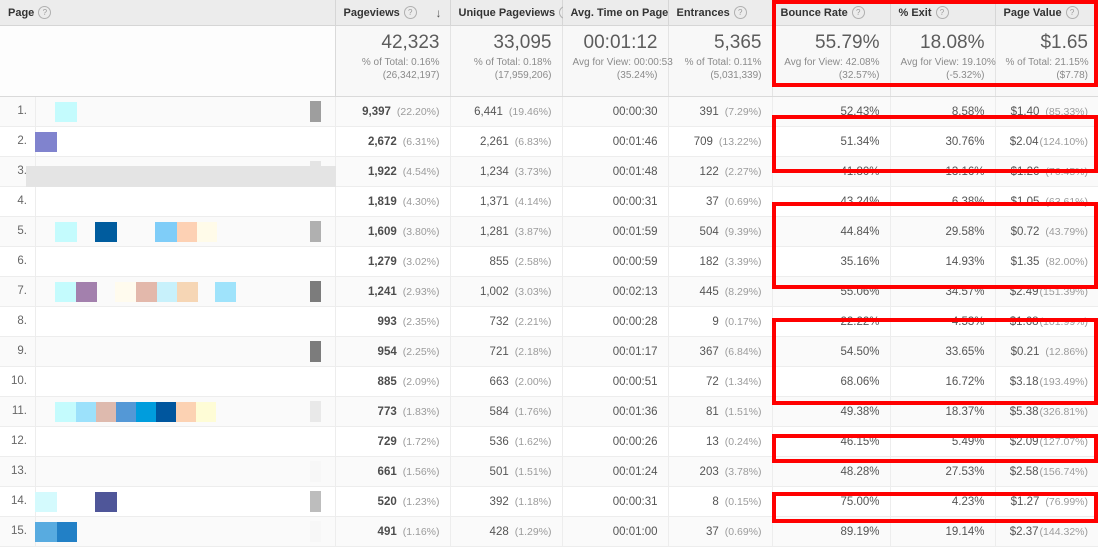 The width and height of the screenshot is (1098, 547). I want to click on cell-bounce-rate: 89.19%, so click(831, 531).